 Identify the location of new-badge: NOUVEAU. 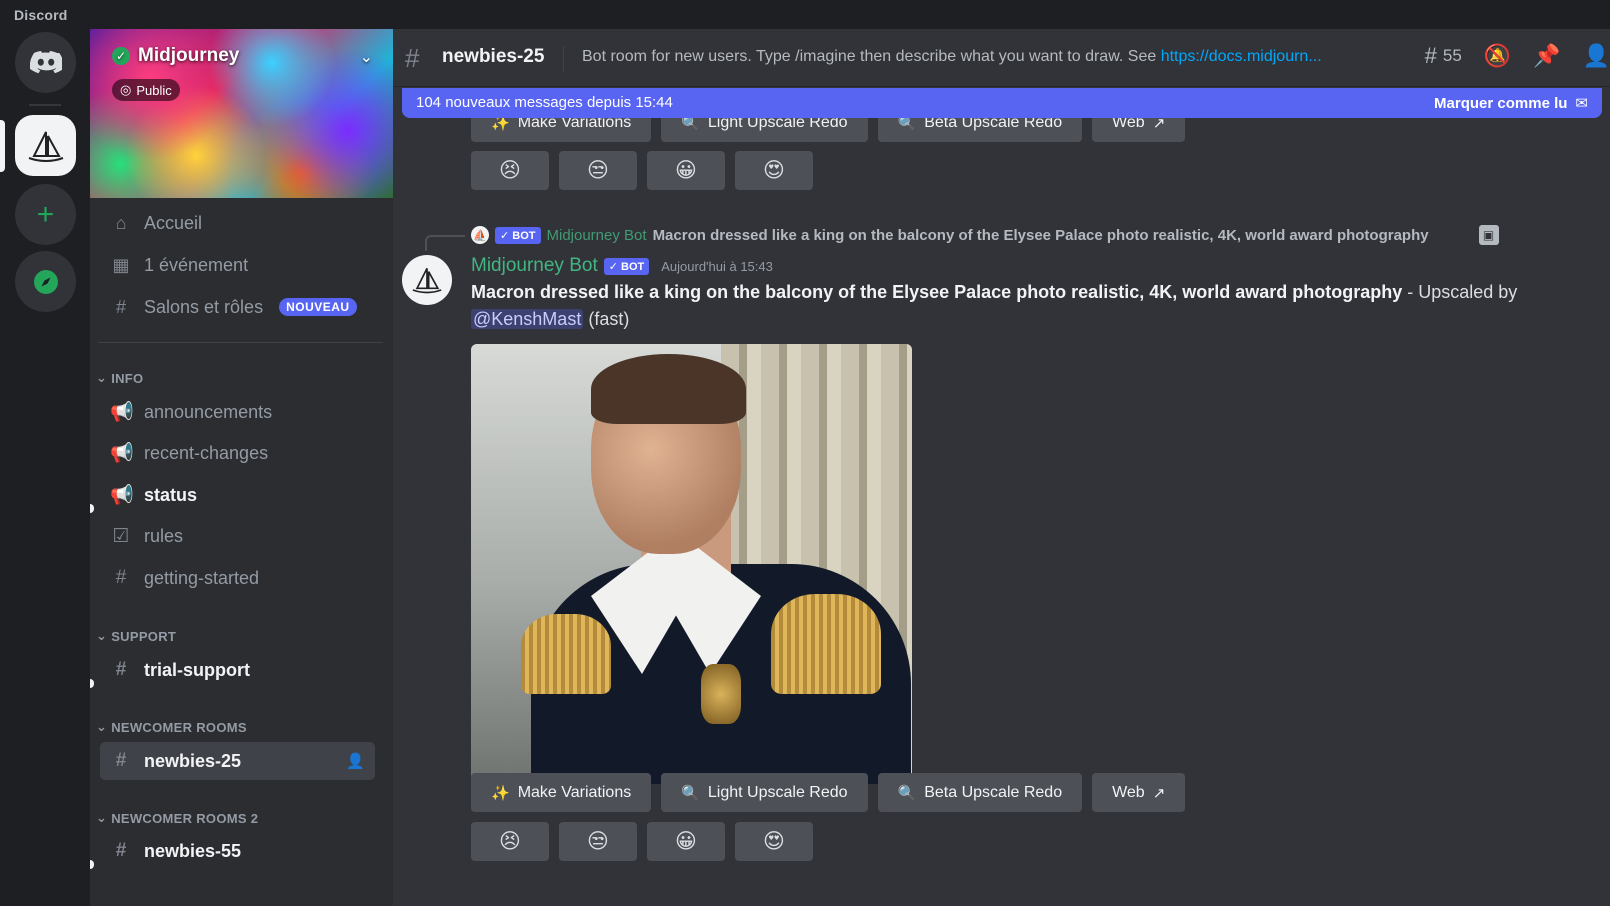
(318, 307).